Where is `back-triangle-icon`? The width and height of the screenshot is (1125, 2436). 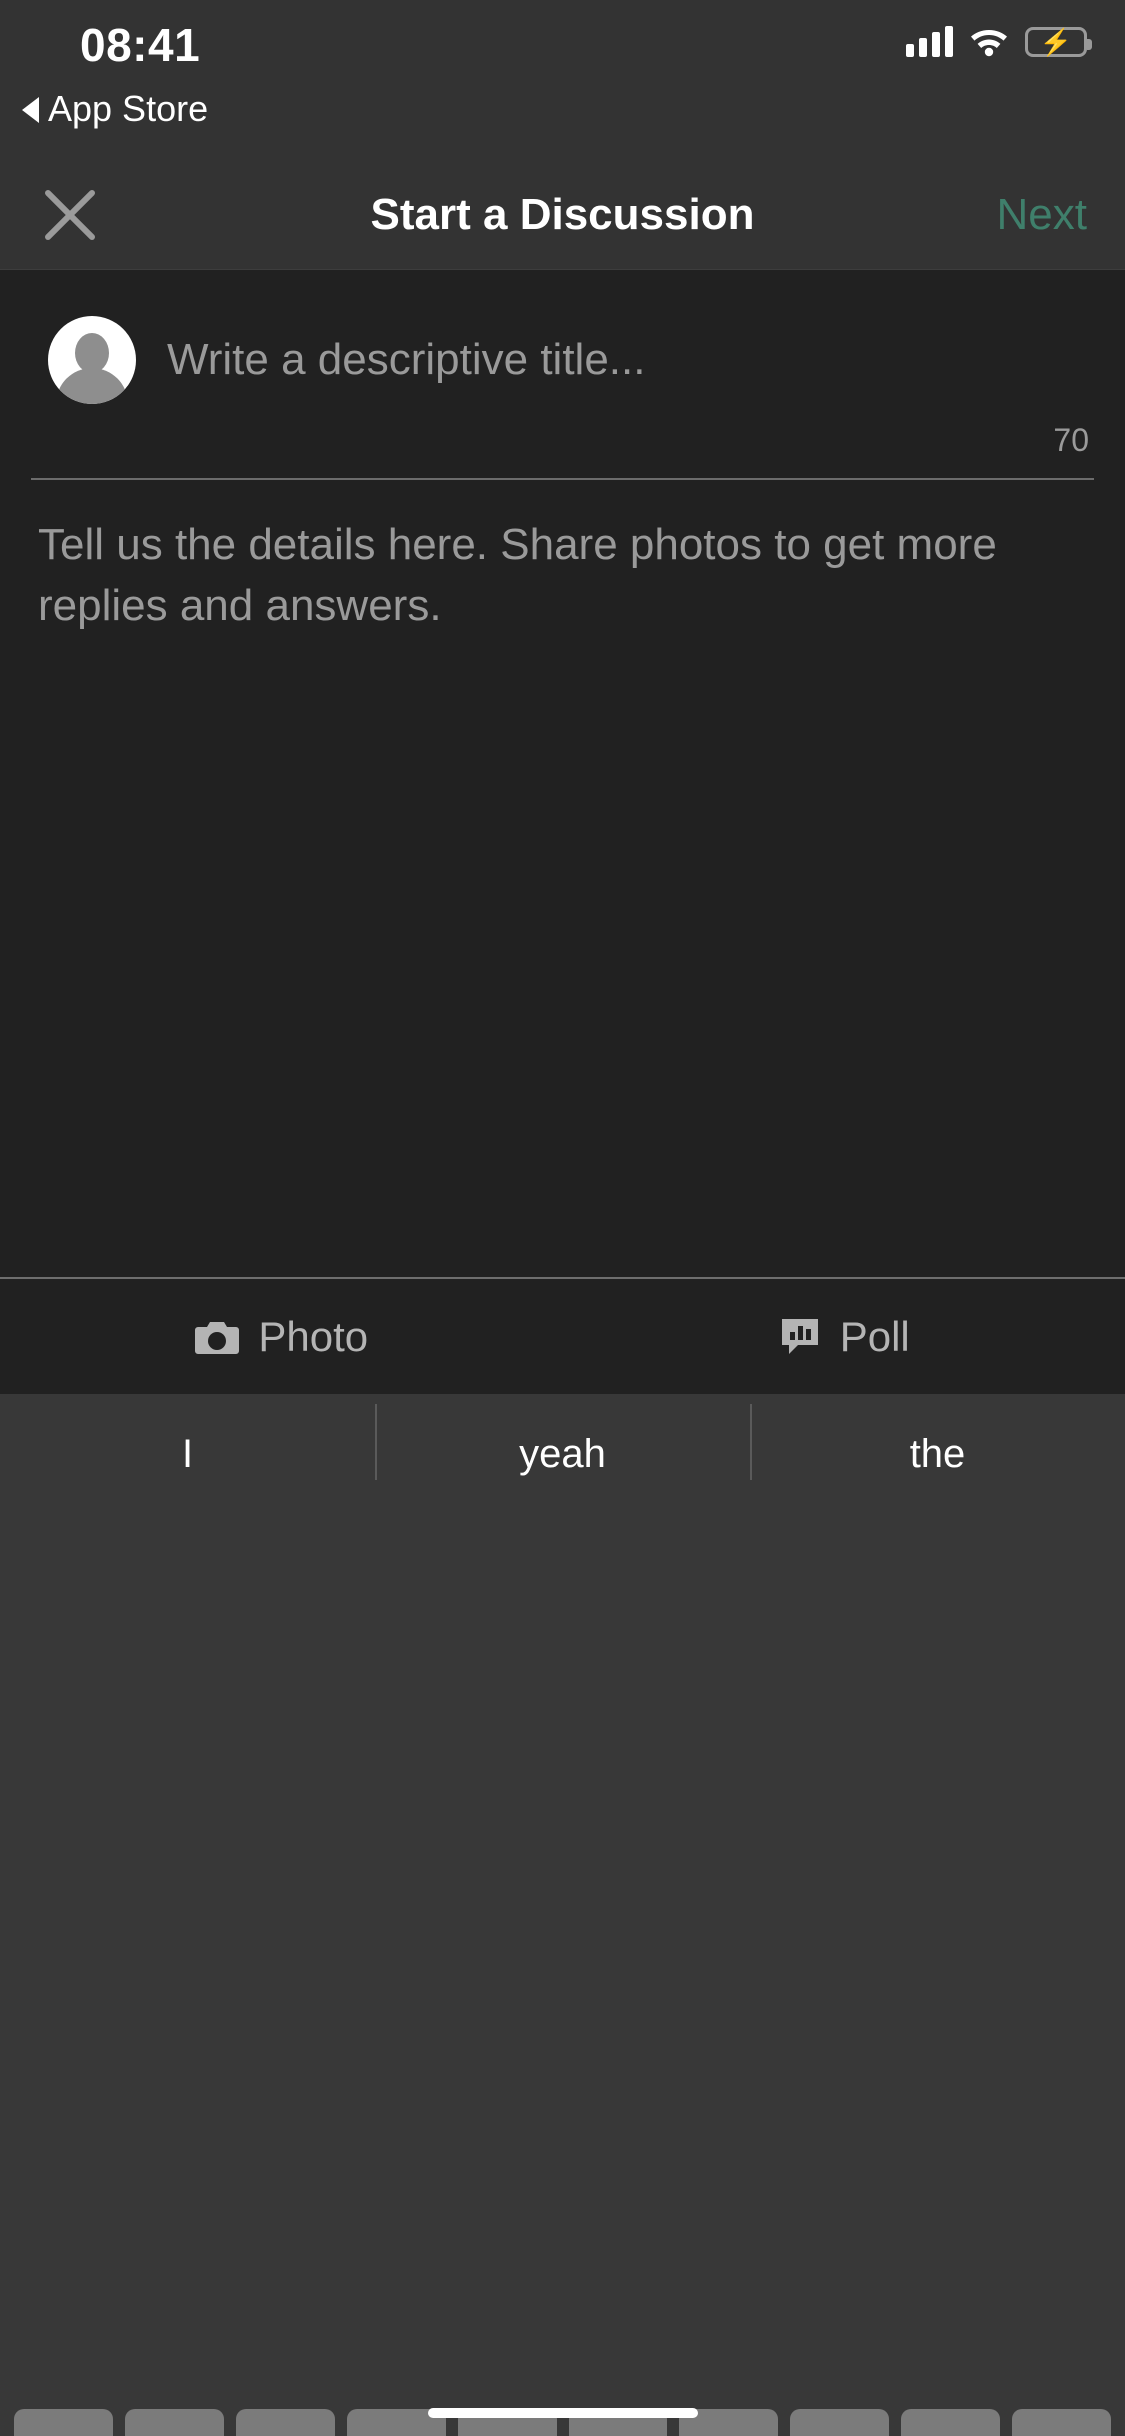 back-triangle-icon is located at coordinates (30, 109).